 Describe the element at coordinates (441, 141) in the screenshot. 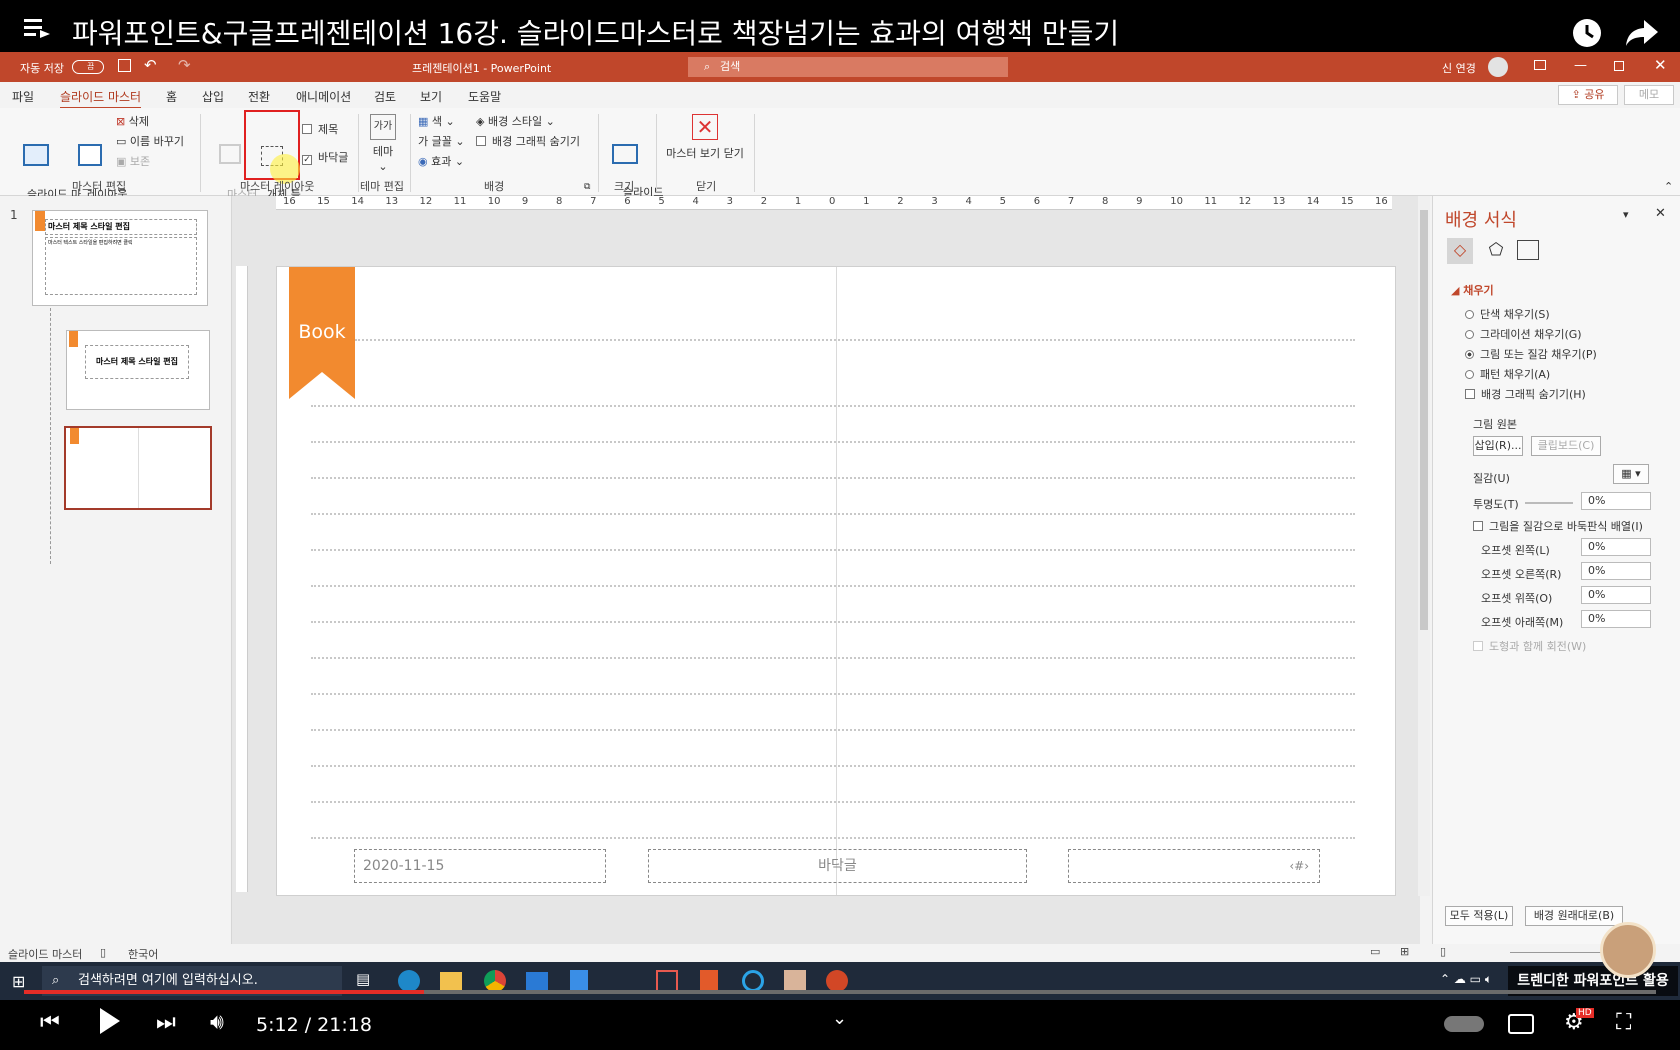

I see `fonts-button: 가 글꼴 ⌄` at that location.